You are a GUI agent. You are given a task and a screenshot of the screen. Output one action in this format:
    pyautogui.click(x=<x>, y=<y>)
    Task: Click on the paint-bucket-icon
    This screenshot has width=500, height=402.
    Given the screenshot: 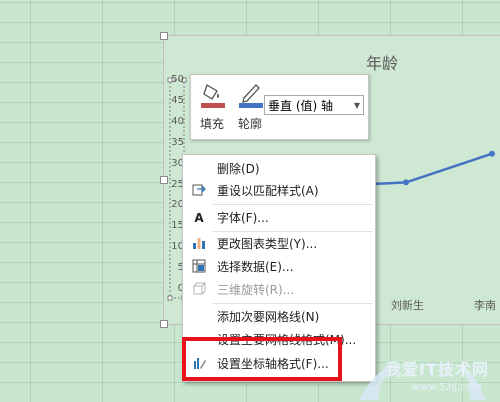 What is the action you would take?
    pyautogui.click(x=213, y=96)
    